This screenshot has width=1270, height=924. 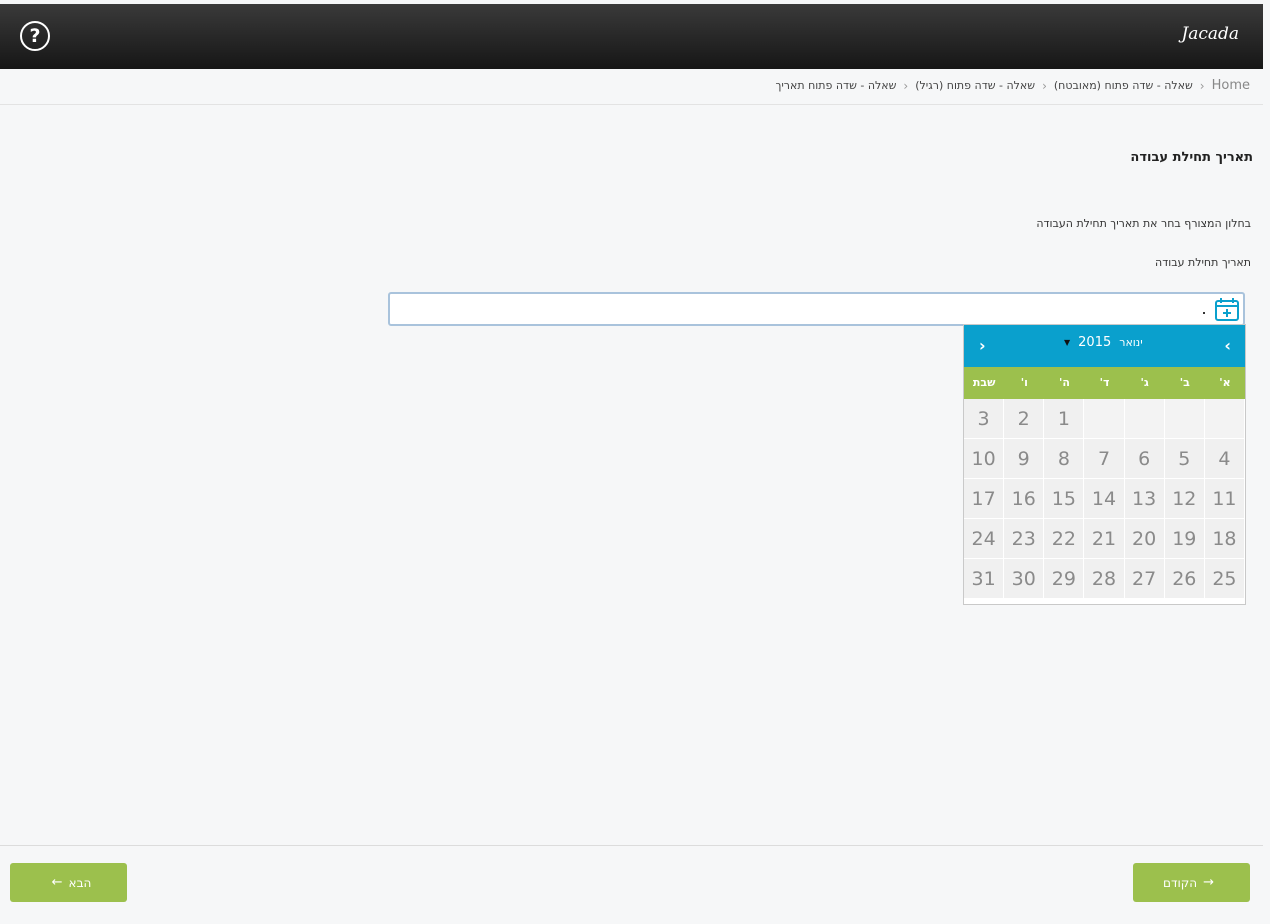 I want to click on dropdown-arrow-icon: ▼, so click(x=1067, y=342).